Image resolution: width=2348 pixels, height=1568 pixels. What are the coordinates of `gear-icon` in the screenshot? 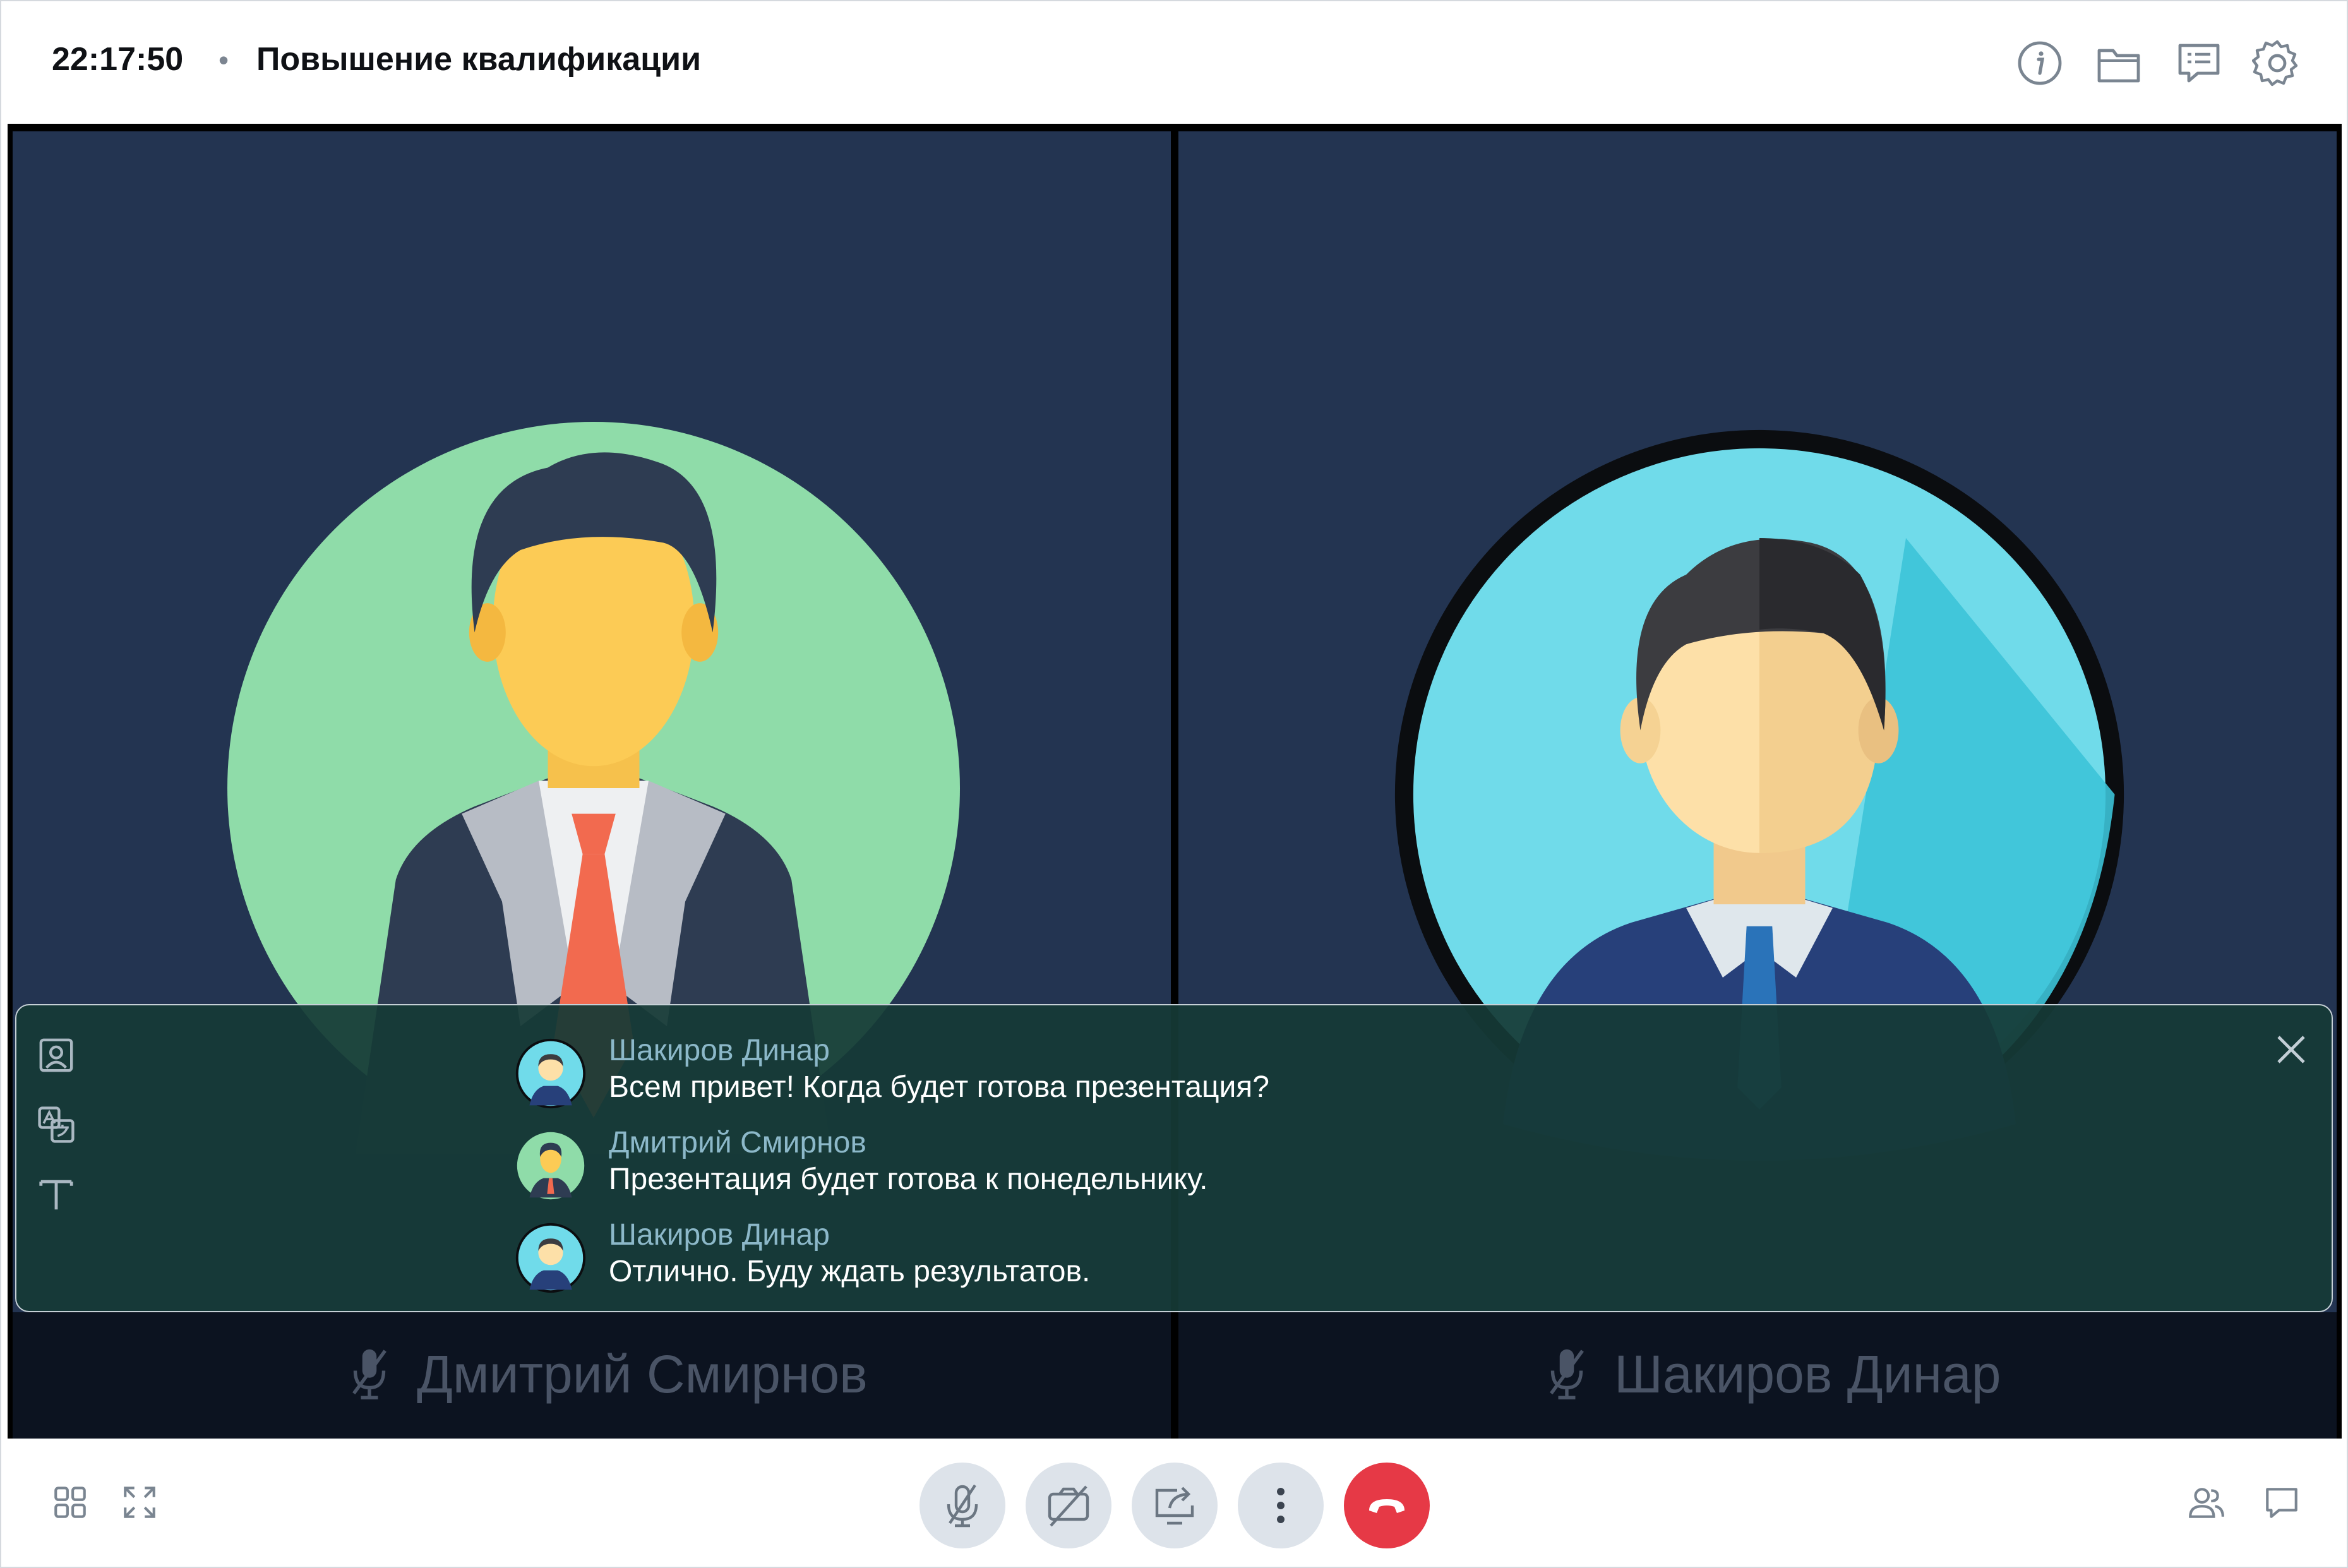 It's located at (2277, 63).